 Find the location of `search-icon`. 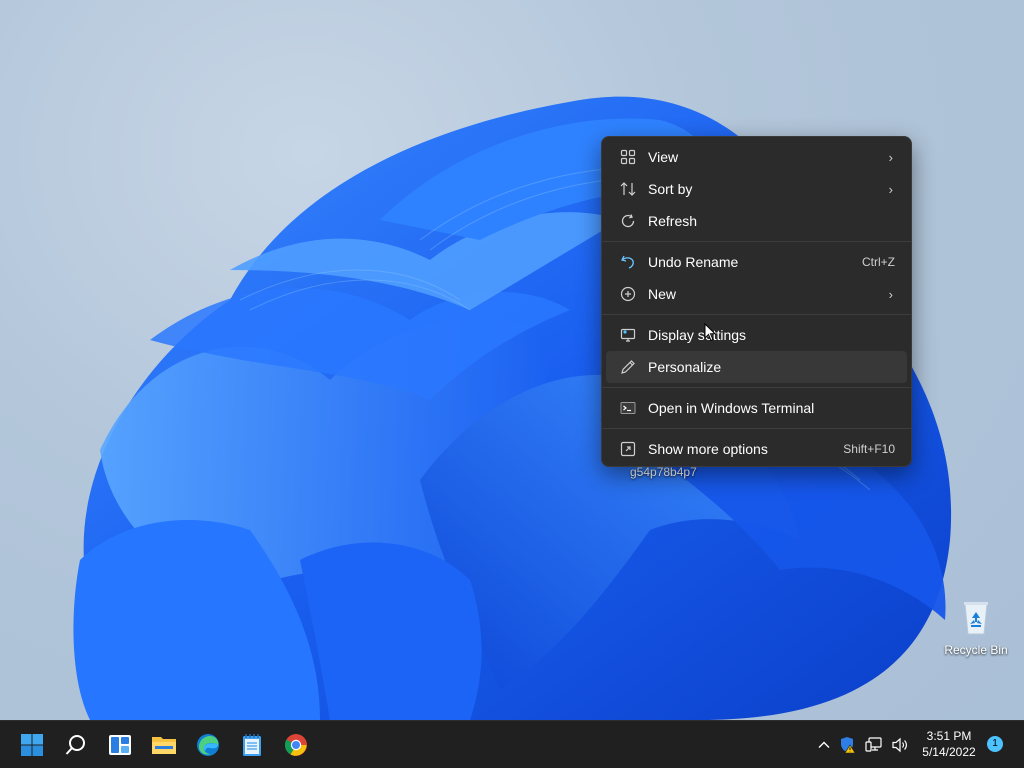

search-icon is located at coordinates (75, 745).